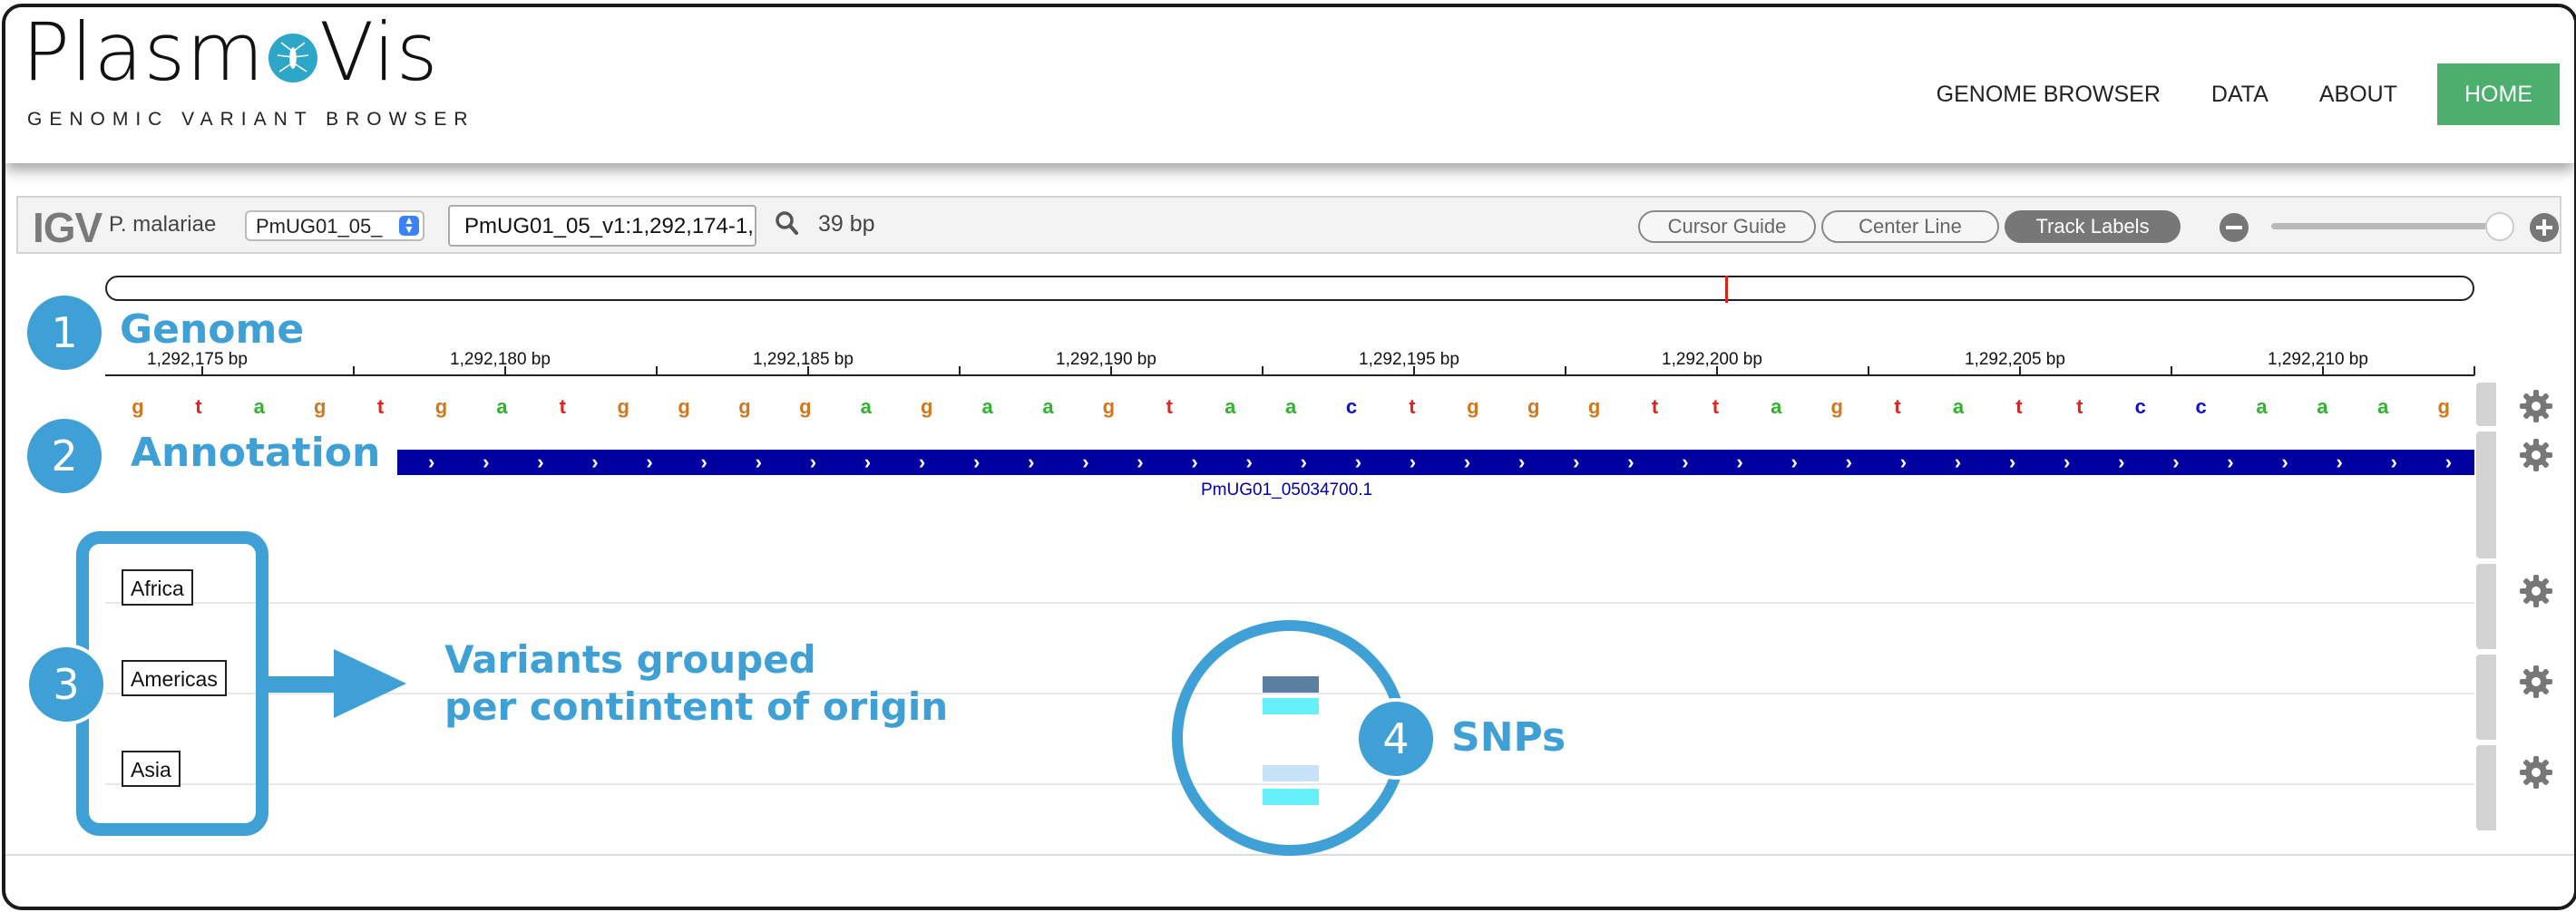  I want to click on center-line-button: Center Line, so click(1910, 226).